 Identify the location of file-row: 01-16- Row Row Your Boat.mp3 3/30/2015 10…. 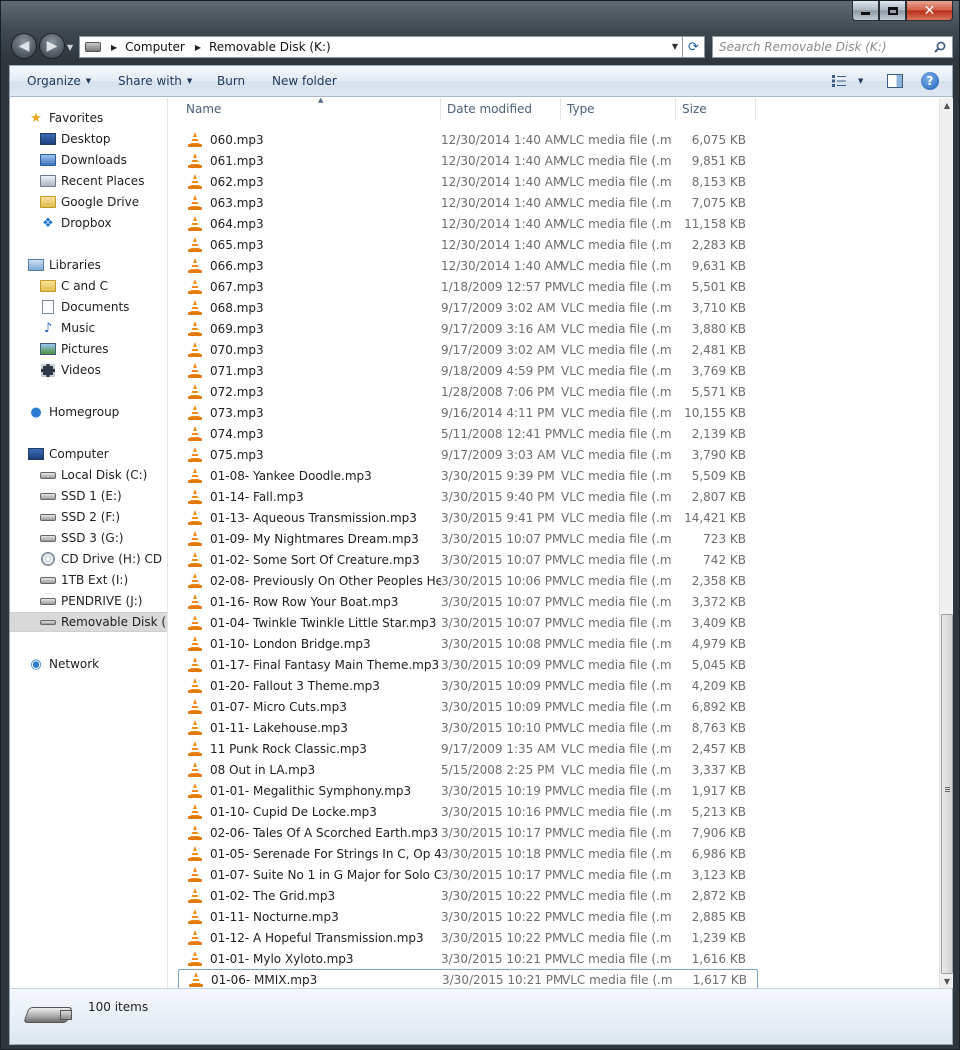
(468, 601).